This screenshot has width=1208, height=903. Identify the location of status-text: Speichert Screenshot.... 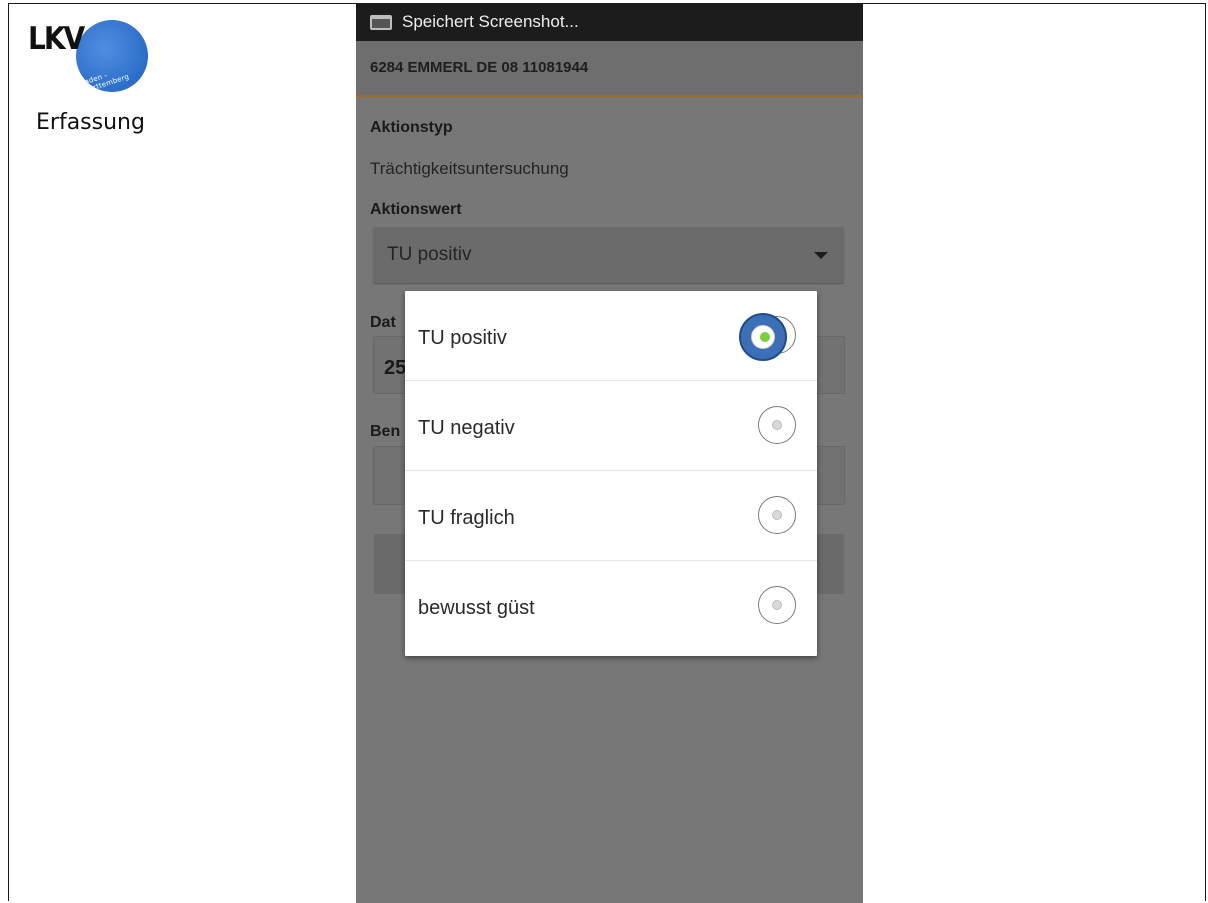
(490, 21).